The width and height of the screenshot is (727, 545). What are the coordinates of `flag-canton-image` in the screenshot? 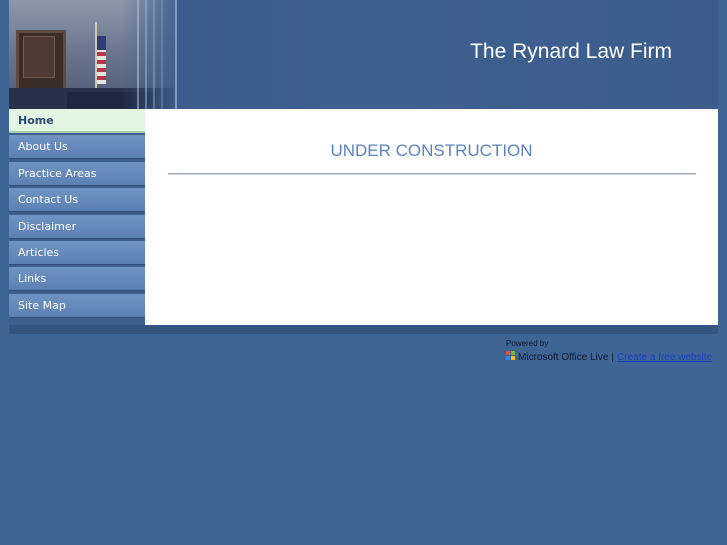 It's located at (101, 43).